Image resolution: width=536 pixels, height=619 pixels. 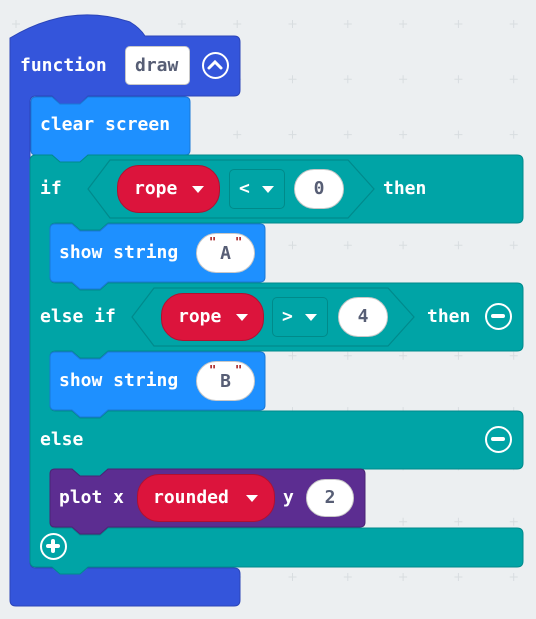 I want to click on add-else-if-button, so click(x=53, y=546).